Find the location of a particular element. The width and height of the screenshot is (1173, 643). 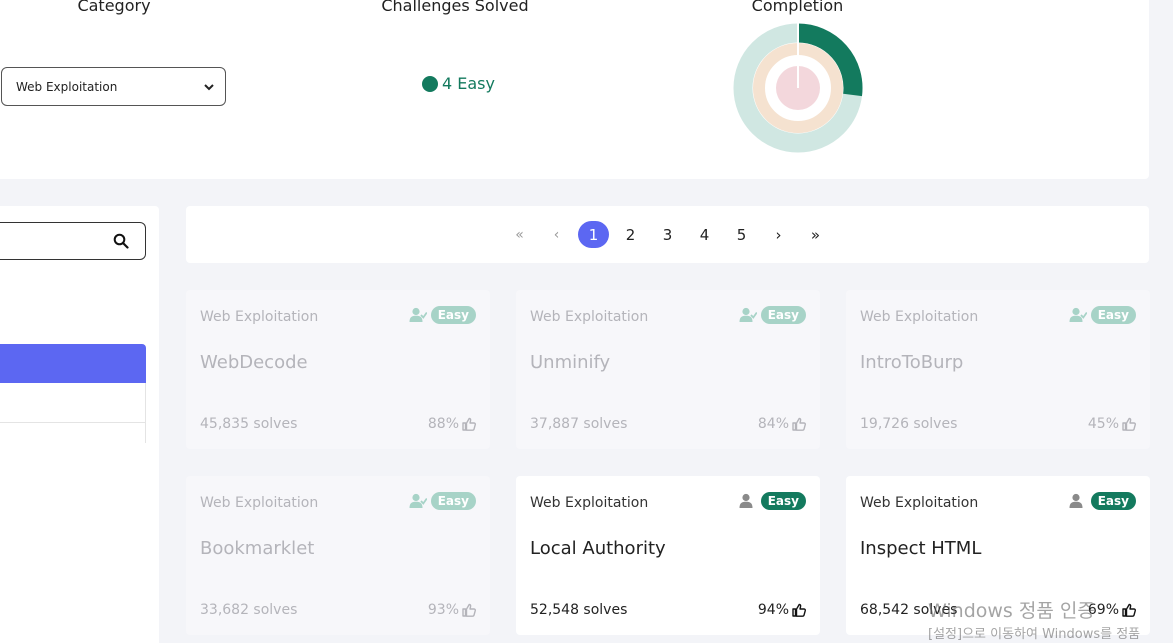

challenge-name: WebDecode is located at coordinates (254, 362).